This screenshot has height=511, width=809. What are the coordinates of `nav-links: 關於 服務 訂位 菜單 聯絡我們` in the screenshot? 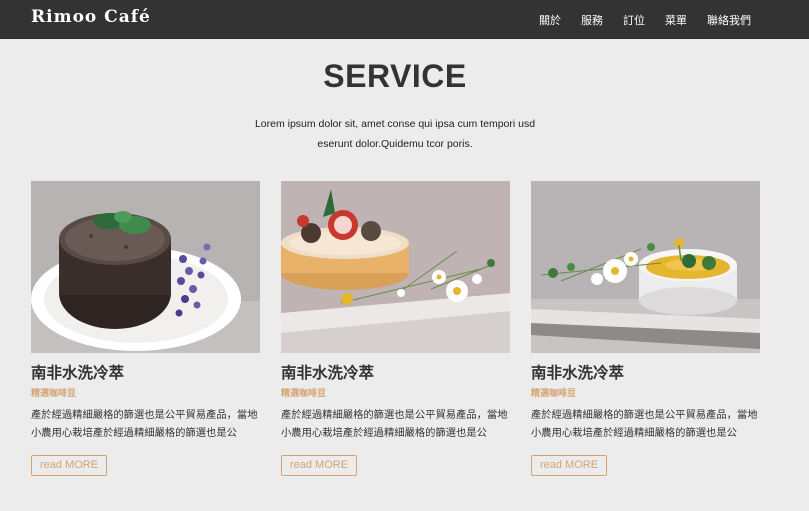 It's located at (404, 20).